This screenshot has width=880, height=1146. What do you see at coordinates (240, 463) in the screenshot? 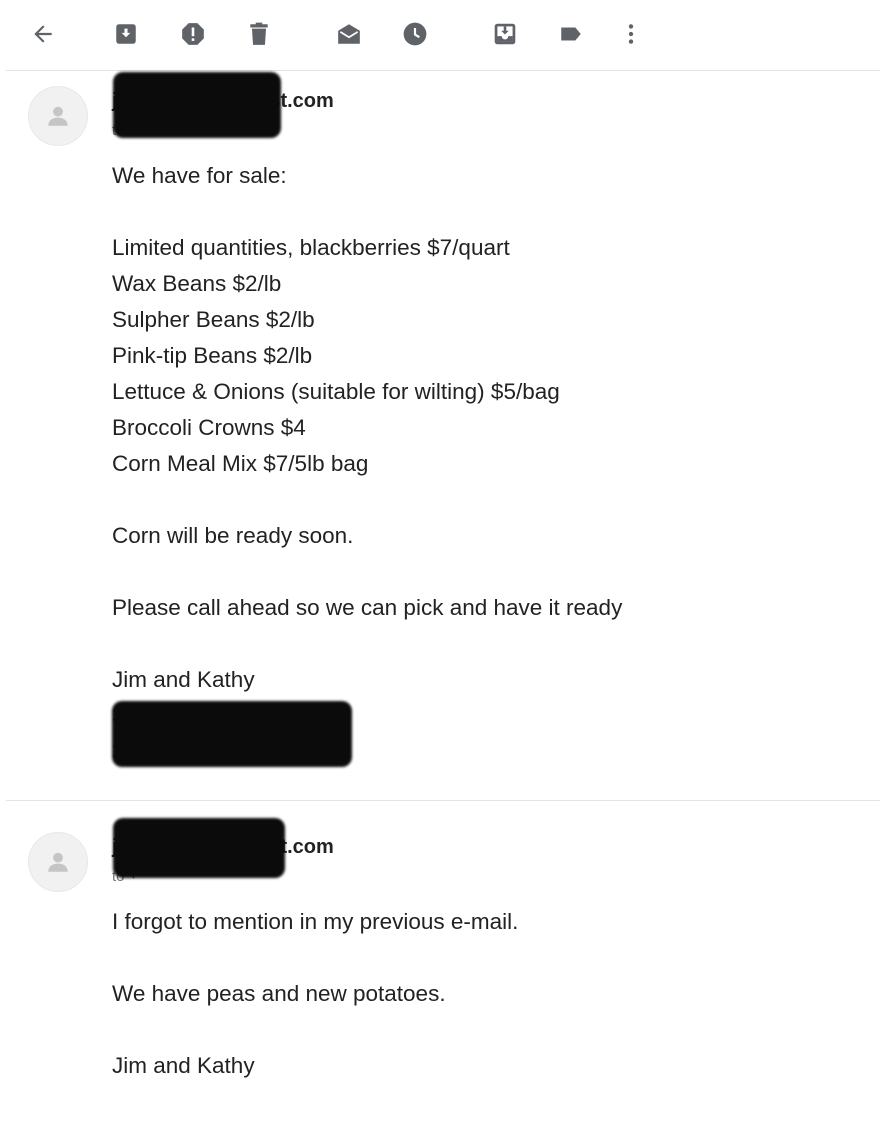
I see `body-line: Corn Meal Mix $7/5lb bag` at bounding box center [240, 463].